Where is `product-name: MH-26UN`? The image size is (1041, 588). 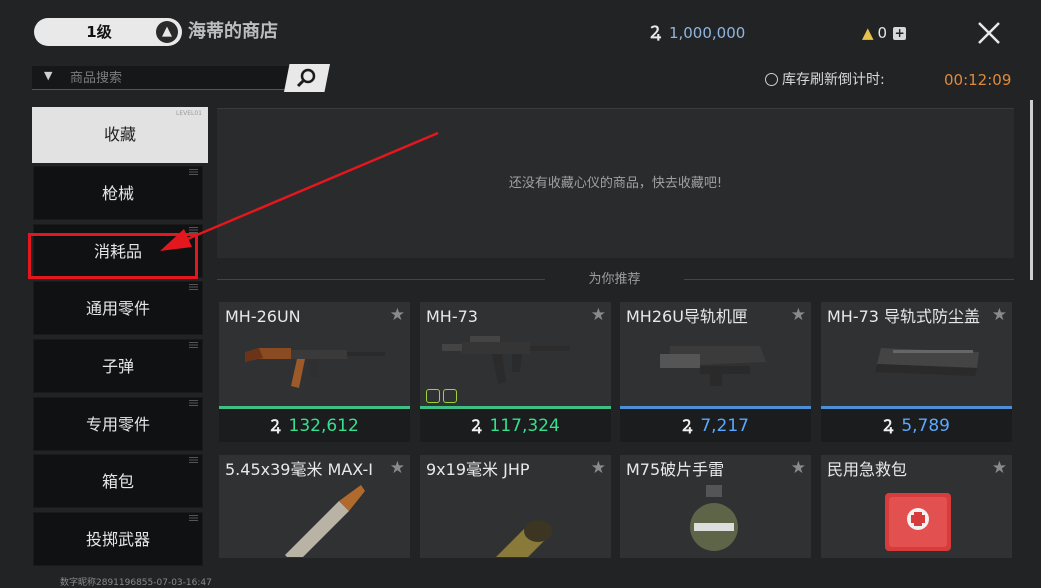 product-name: MH-26UN is located at coordinates (263, 316).